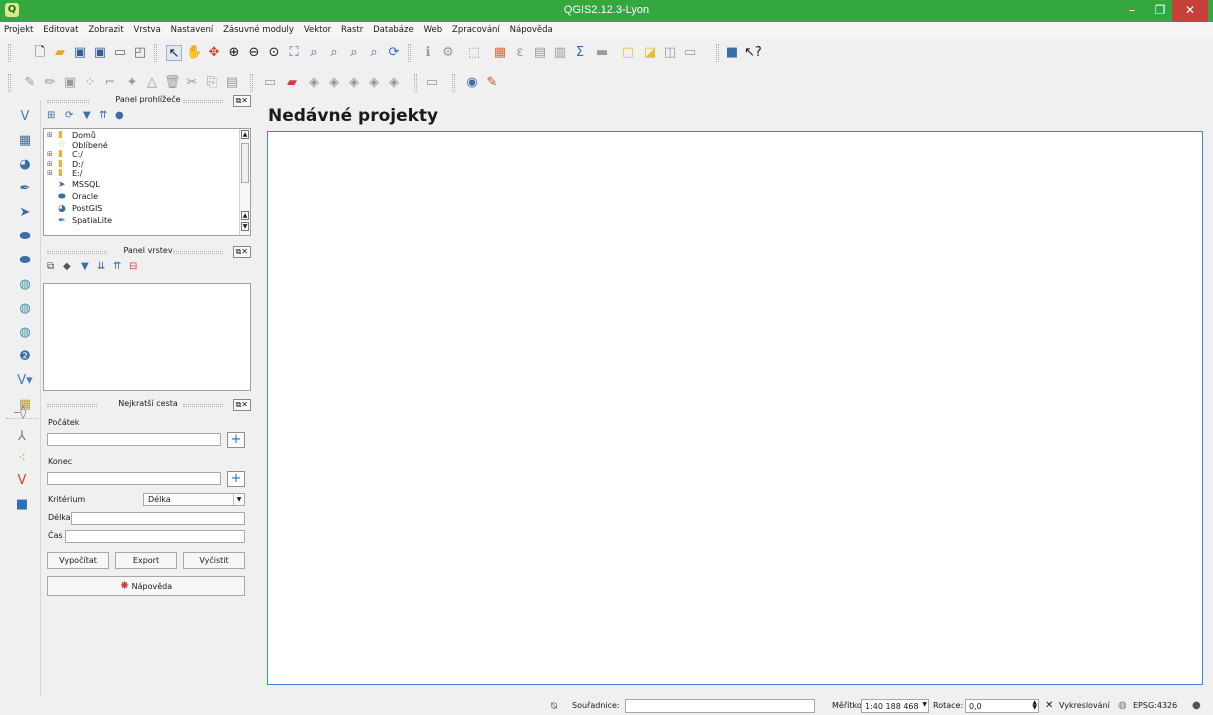  I want to click on map-tips-icon: ▢, so click(628, 53).